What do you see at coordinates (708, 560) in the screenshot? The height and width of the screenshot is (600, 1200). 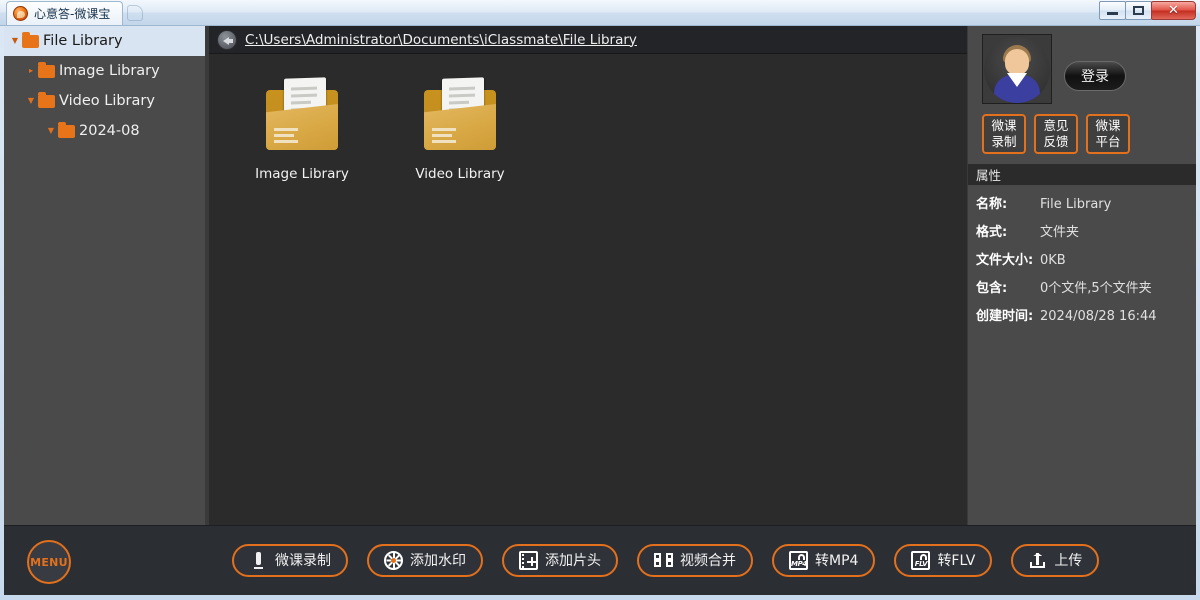 I see `toolbar-button-label: 视频合并` at bounding box center [708, 560].